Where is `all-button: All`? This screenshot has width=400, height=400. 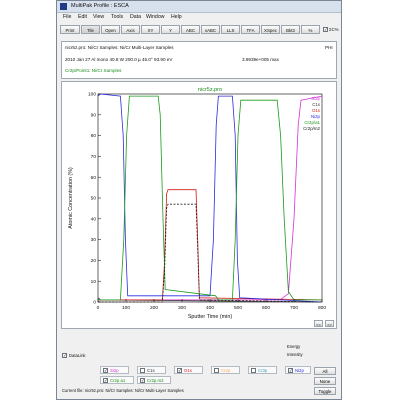 all-button: All is located at coordinates (325, 371).